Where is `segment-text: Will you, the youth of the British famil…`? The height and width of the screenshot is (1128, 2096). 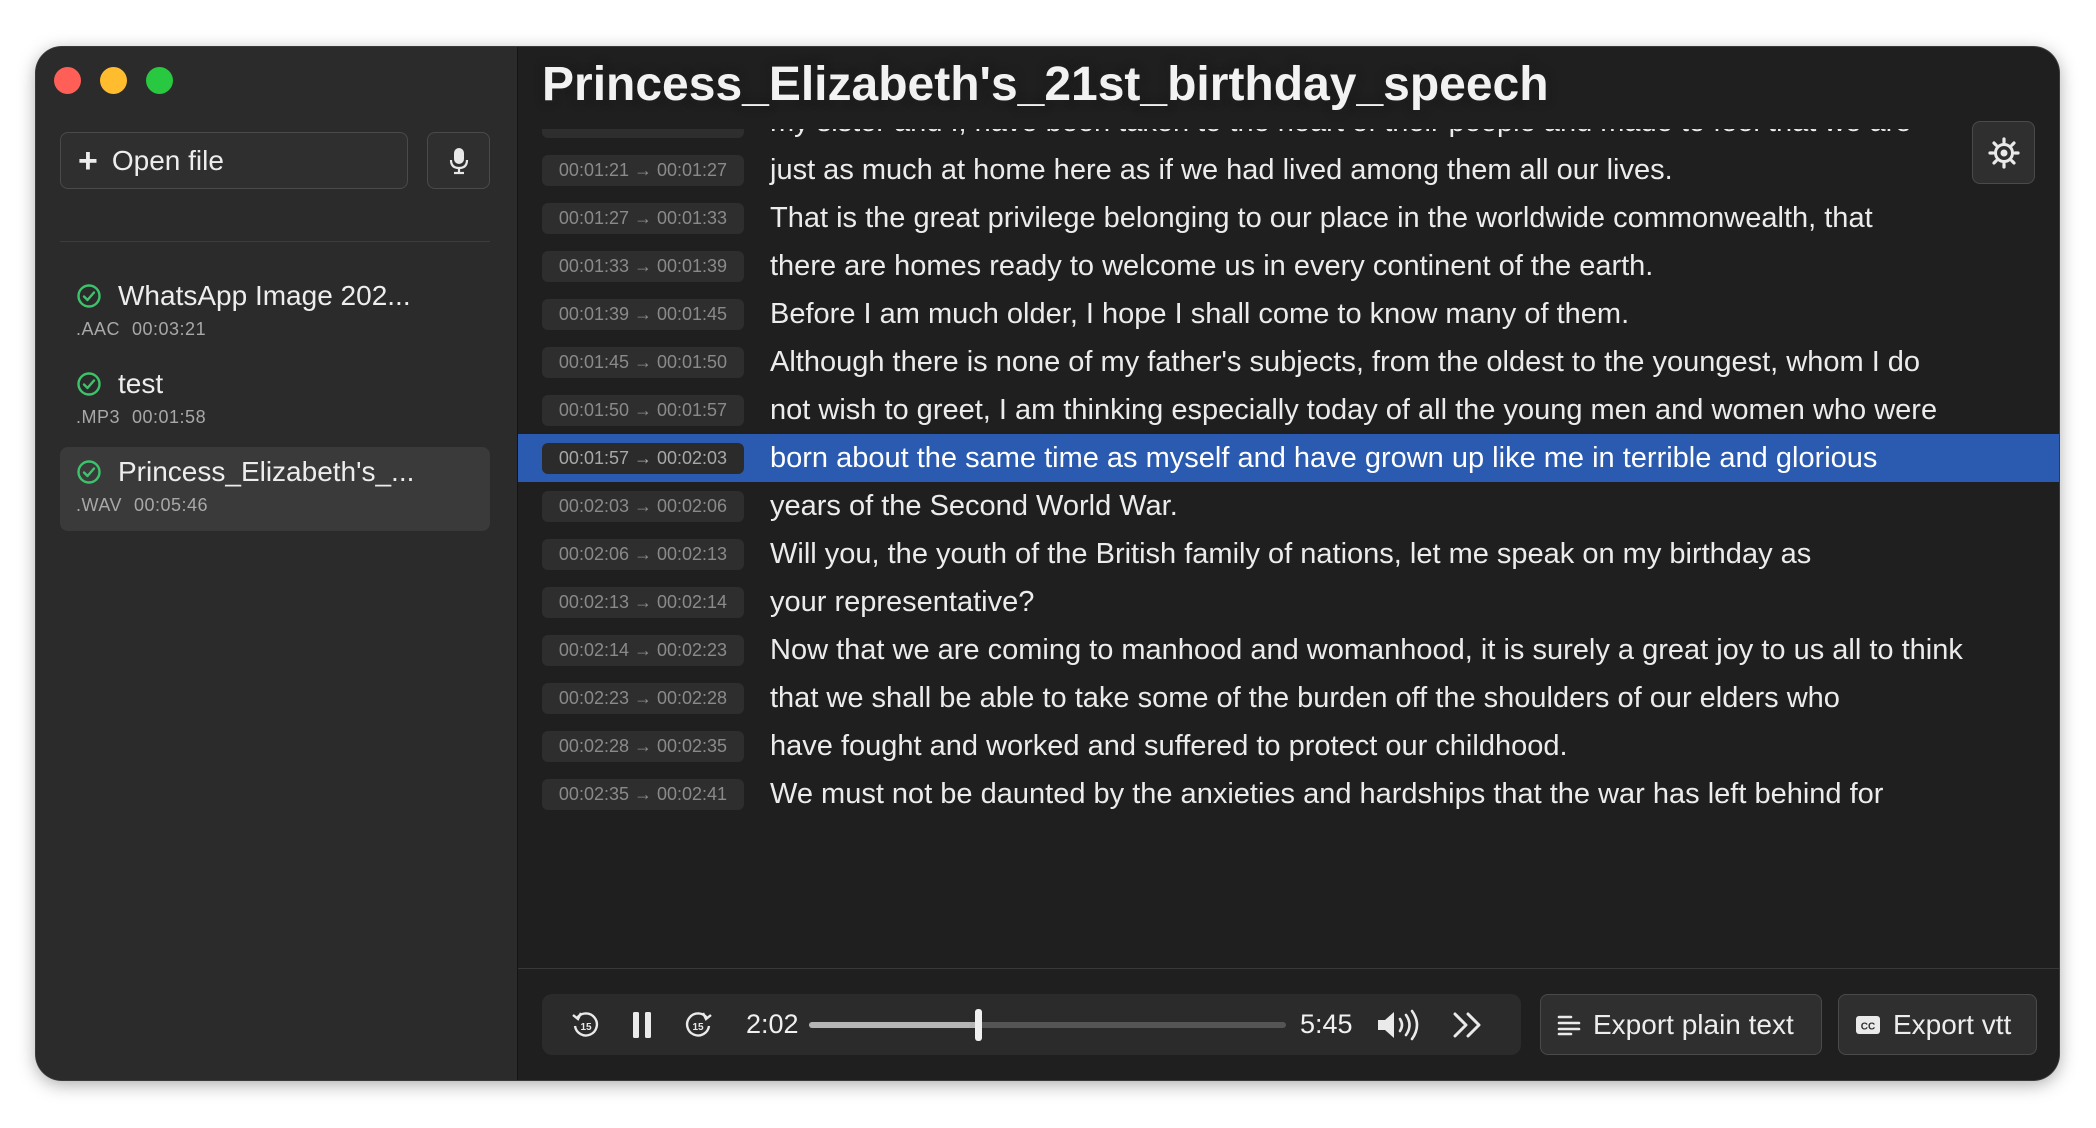
segment-text: Will you, the youth of the British famil… is located at coordinates (1291, 554).